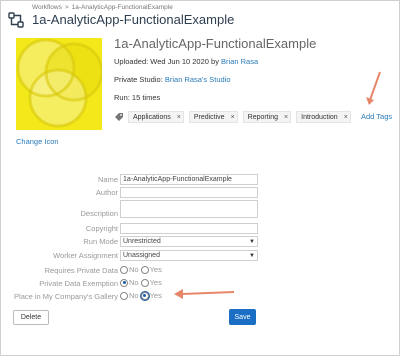  Describe the element at coordinates (189, 255) in the screenshot. I see `worker-select: Unassigned ▼` at that location.